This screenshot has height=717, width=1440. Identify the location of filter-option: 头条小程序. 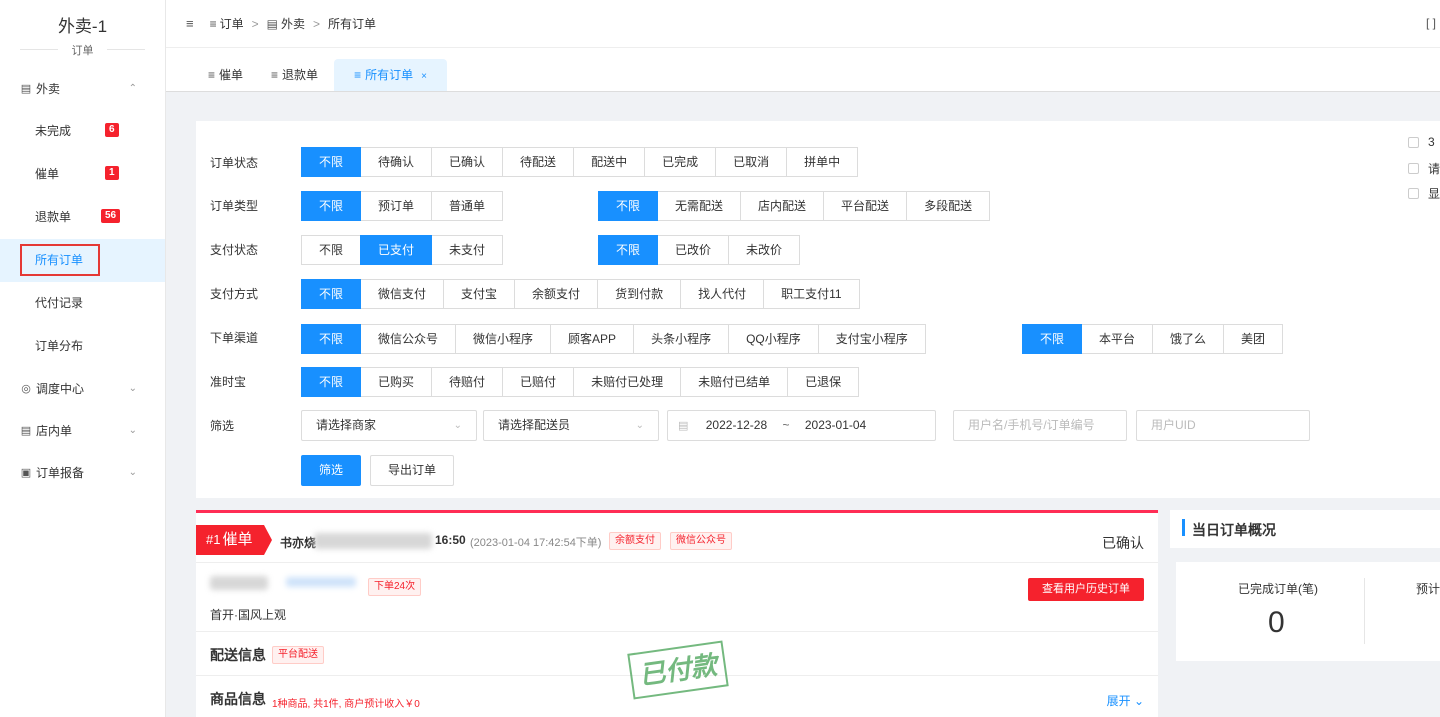
(681, 339).